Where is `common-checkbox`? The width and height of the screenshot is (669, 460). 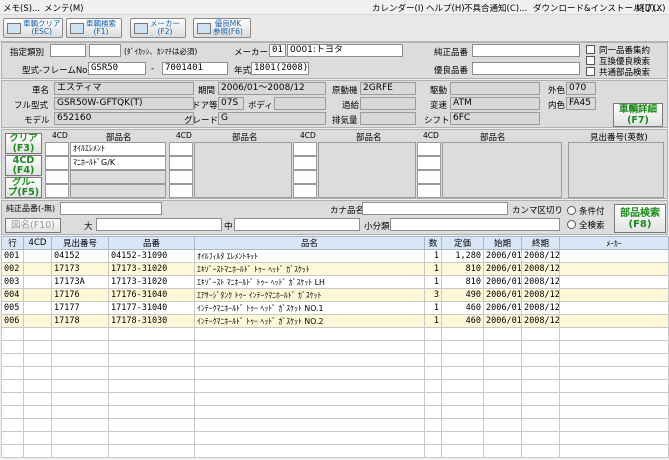 common-checkbox is located at coordinates (590, 71).